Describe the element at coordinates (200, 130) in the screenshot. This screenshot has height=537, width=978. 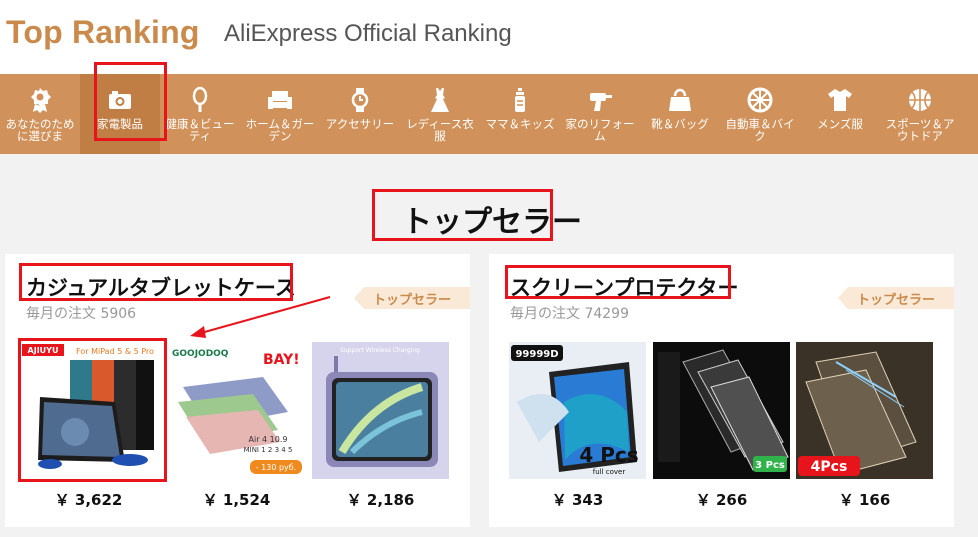
I see `nav-label: 健康＆ビューティ` at that location.